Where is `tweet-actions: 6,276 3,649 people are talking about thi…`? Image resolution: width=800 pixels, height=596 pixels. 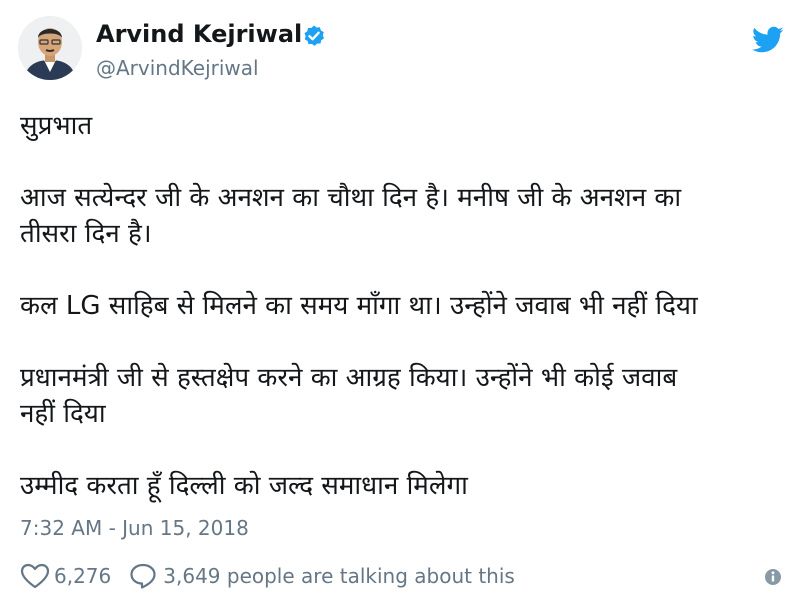 tweet-actions: 6,276 3,649 people are talking about thi… is located at coordinates (267, 576).